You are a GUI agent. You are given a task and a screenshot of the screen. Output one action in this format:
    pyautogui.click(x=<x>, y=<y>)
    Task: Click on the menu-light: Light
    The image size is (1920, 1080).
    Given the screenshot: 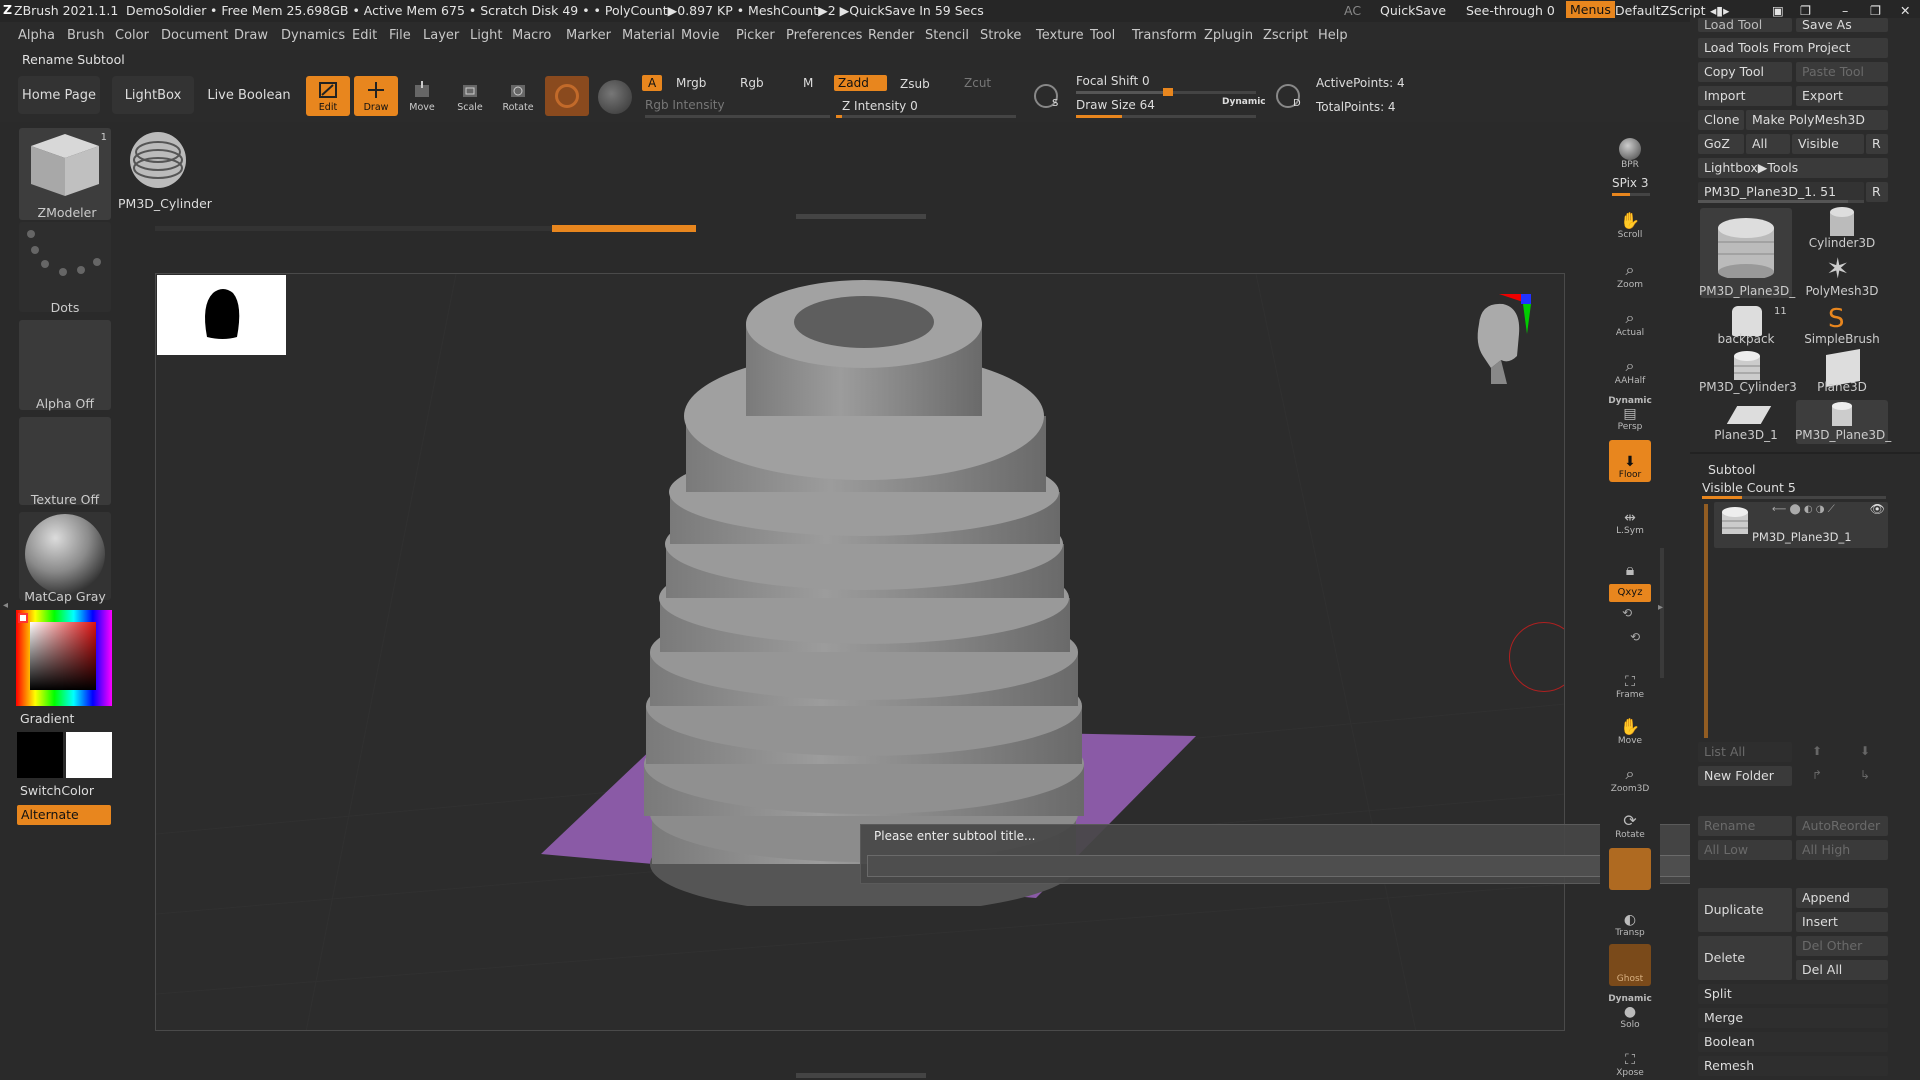 What is the action you would take?
    pyautogui.click(x=486, y=35)
    